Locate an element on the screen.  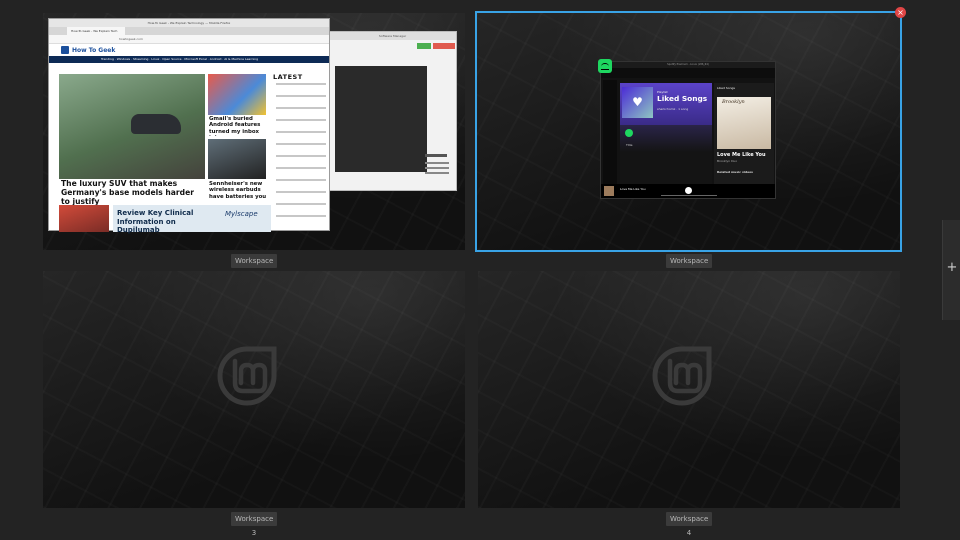
plus-icon: + is located at coordinates (952, 267).